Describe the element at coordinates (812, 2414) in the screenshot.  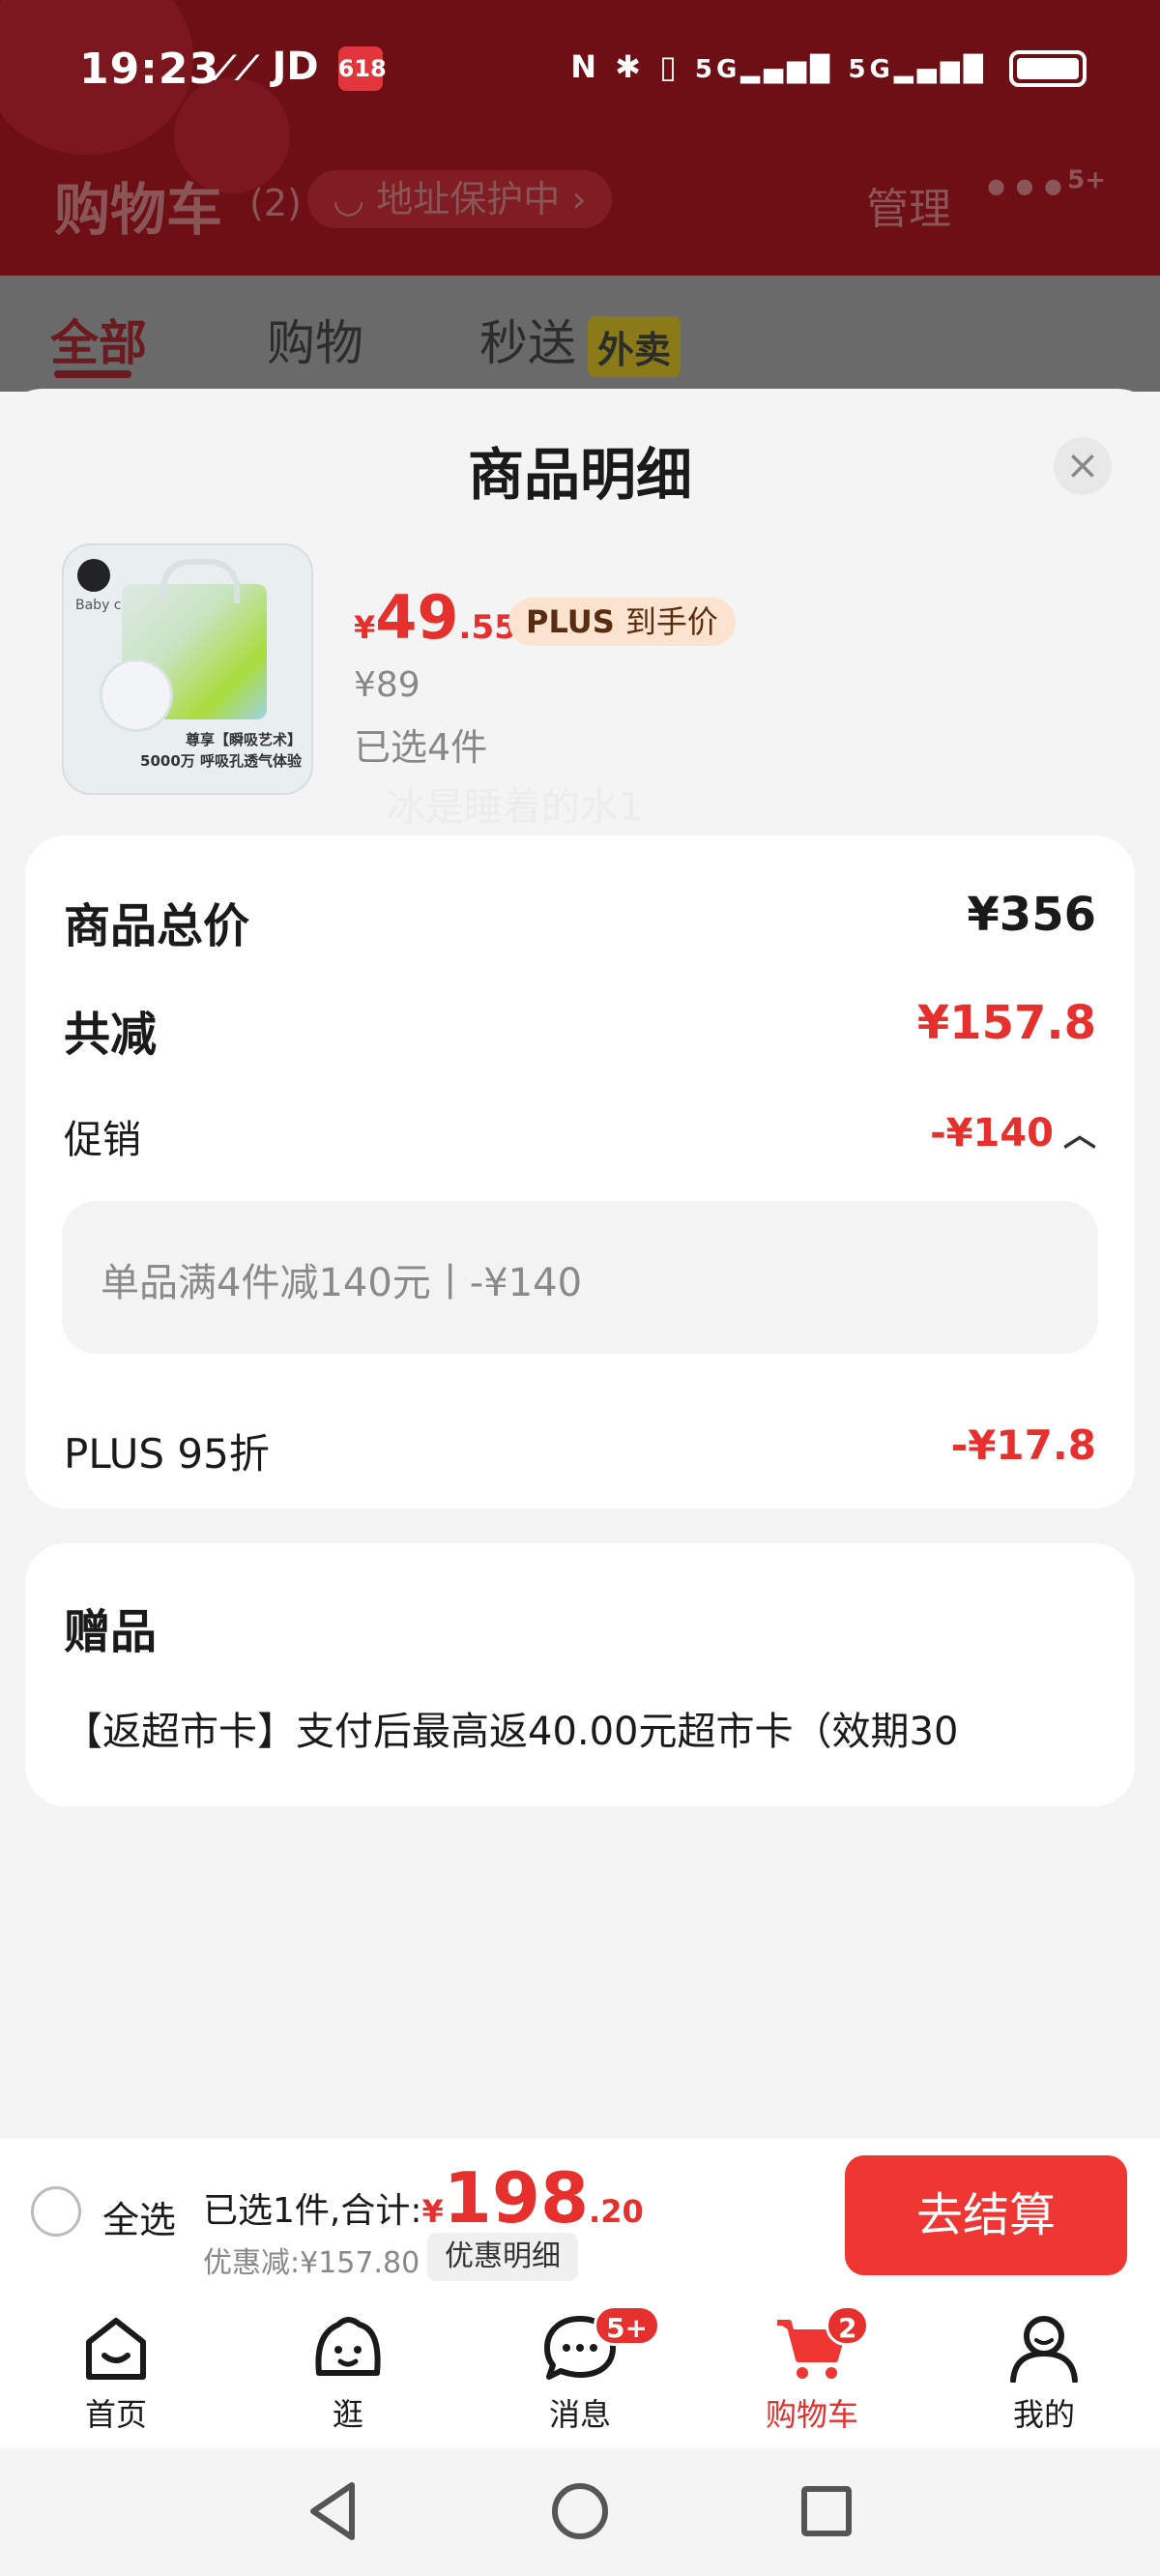
I see `tab-cart-label: 购物车` at that location.